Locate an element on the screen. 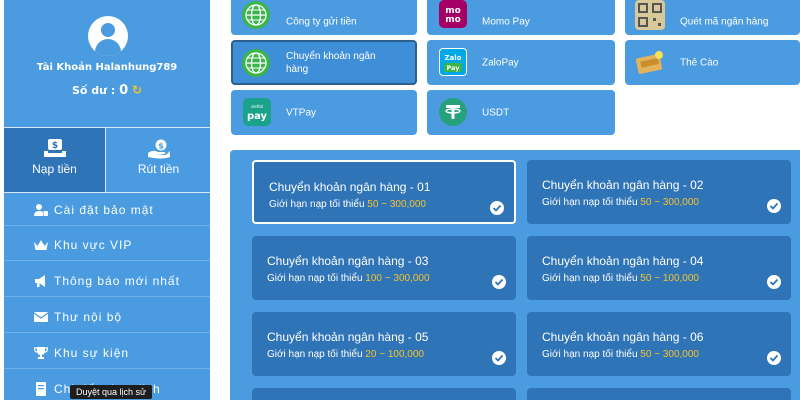  svg-text: pay is located at coordinates (257, 116).